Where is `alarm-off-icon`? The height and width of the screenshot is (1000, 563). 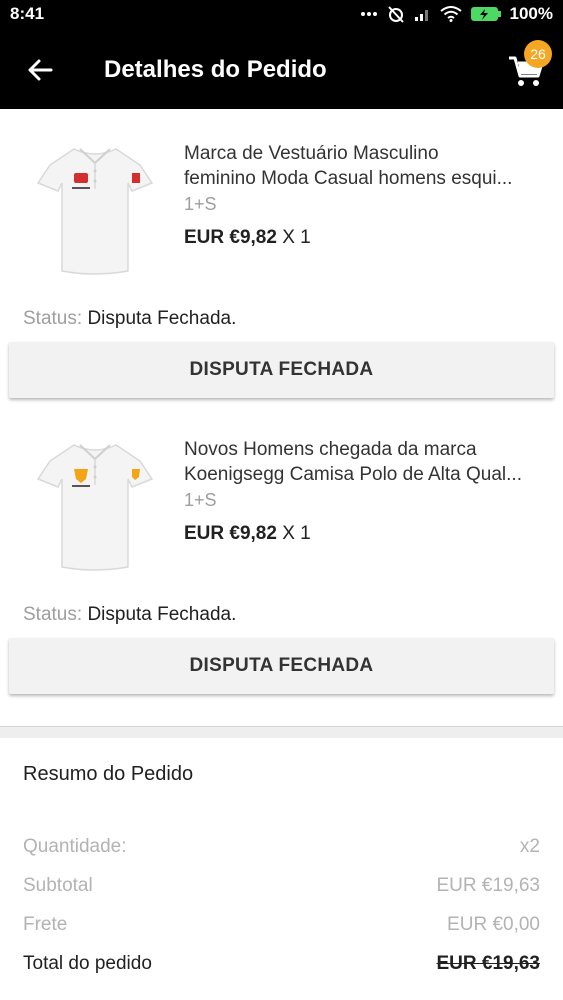
alarm-off-icon is located at coordinates (396, 14).